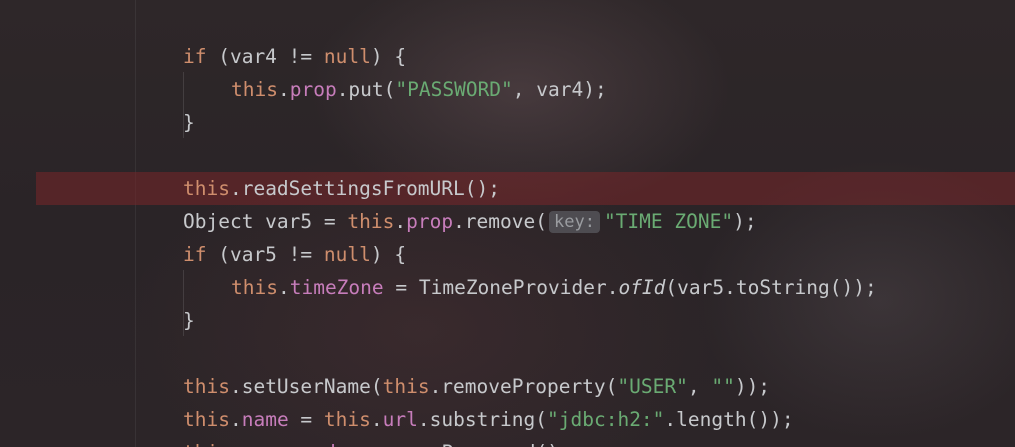  I want to click on code-token: (var4 !=, so click(265, 56).